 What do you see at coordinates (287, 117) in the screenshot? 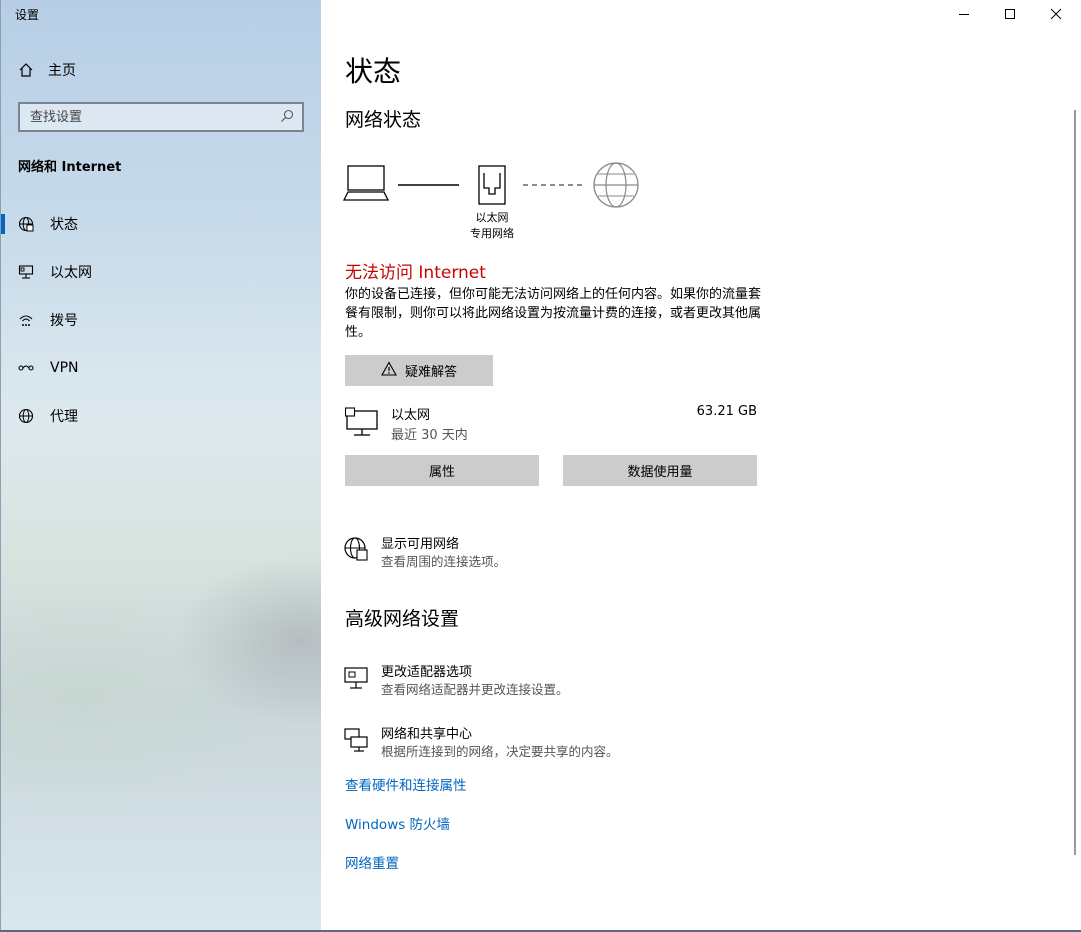
I see `search-icon` at bounding box center [287, 117].